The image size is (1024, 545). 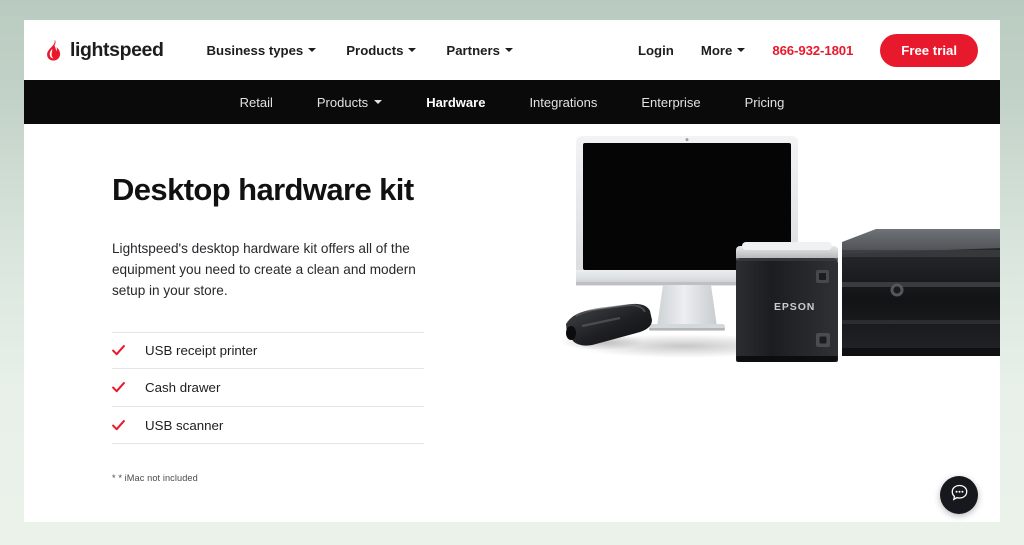 I want to click on more-menu: More, so click(x=723, y=50).